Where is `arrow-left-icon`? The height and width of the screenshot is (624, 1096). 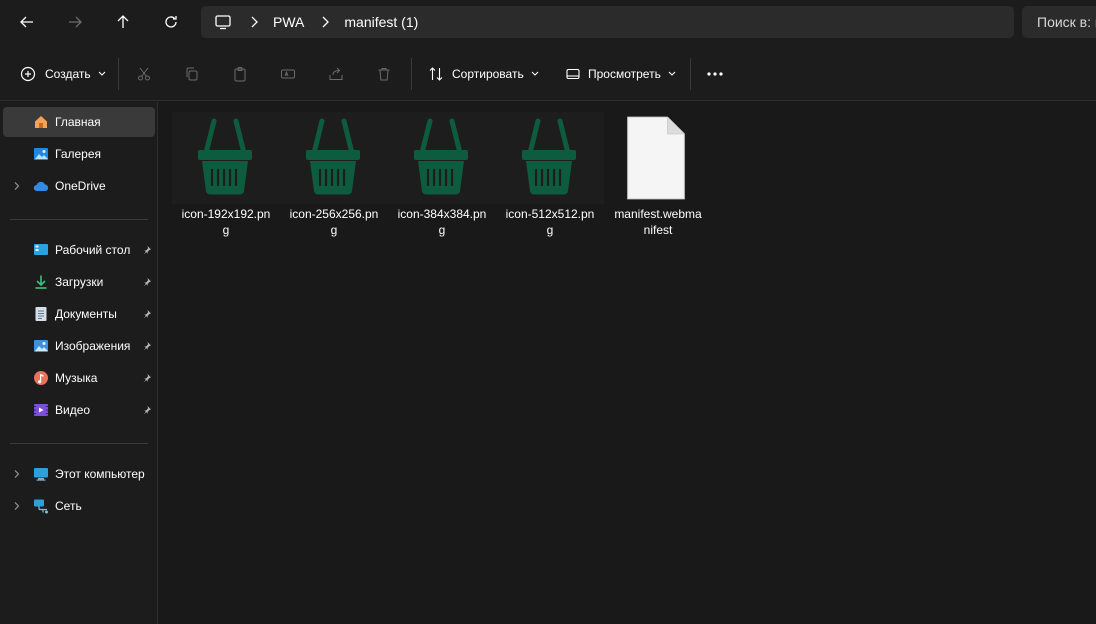 arrow-left-icon is located at coordinates (26, 22).